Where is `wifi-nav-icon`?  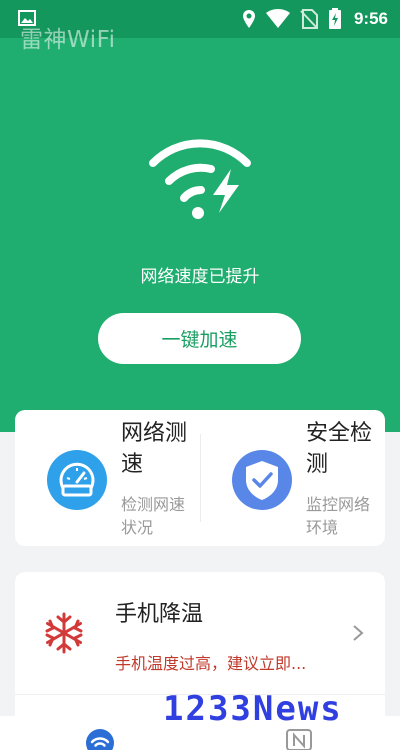
wifi-nav-icon is located at coordinates (100, 739).